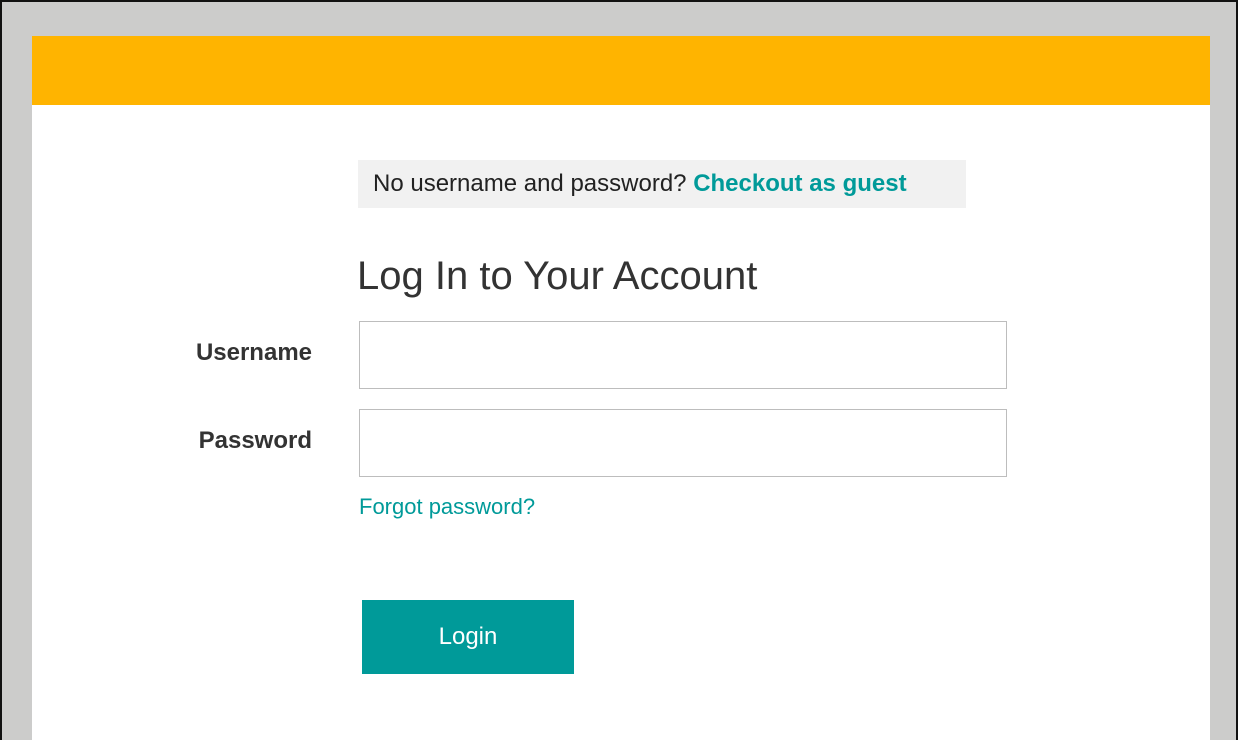  Describe the element at coordinates (255, 440) in the screenshot. I see `password-label: Password` at that location.